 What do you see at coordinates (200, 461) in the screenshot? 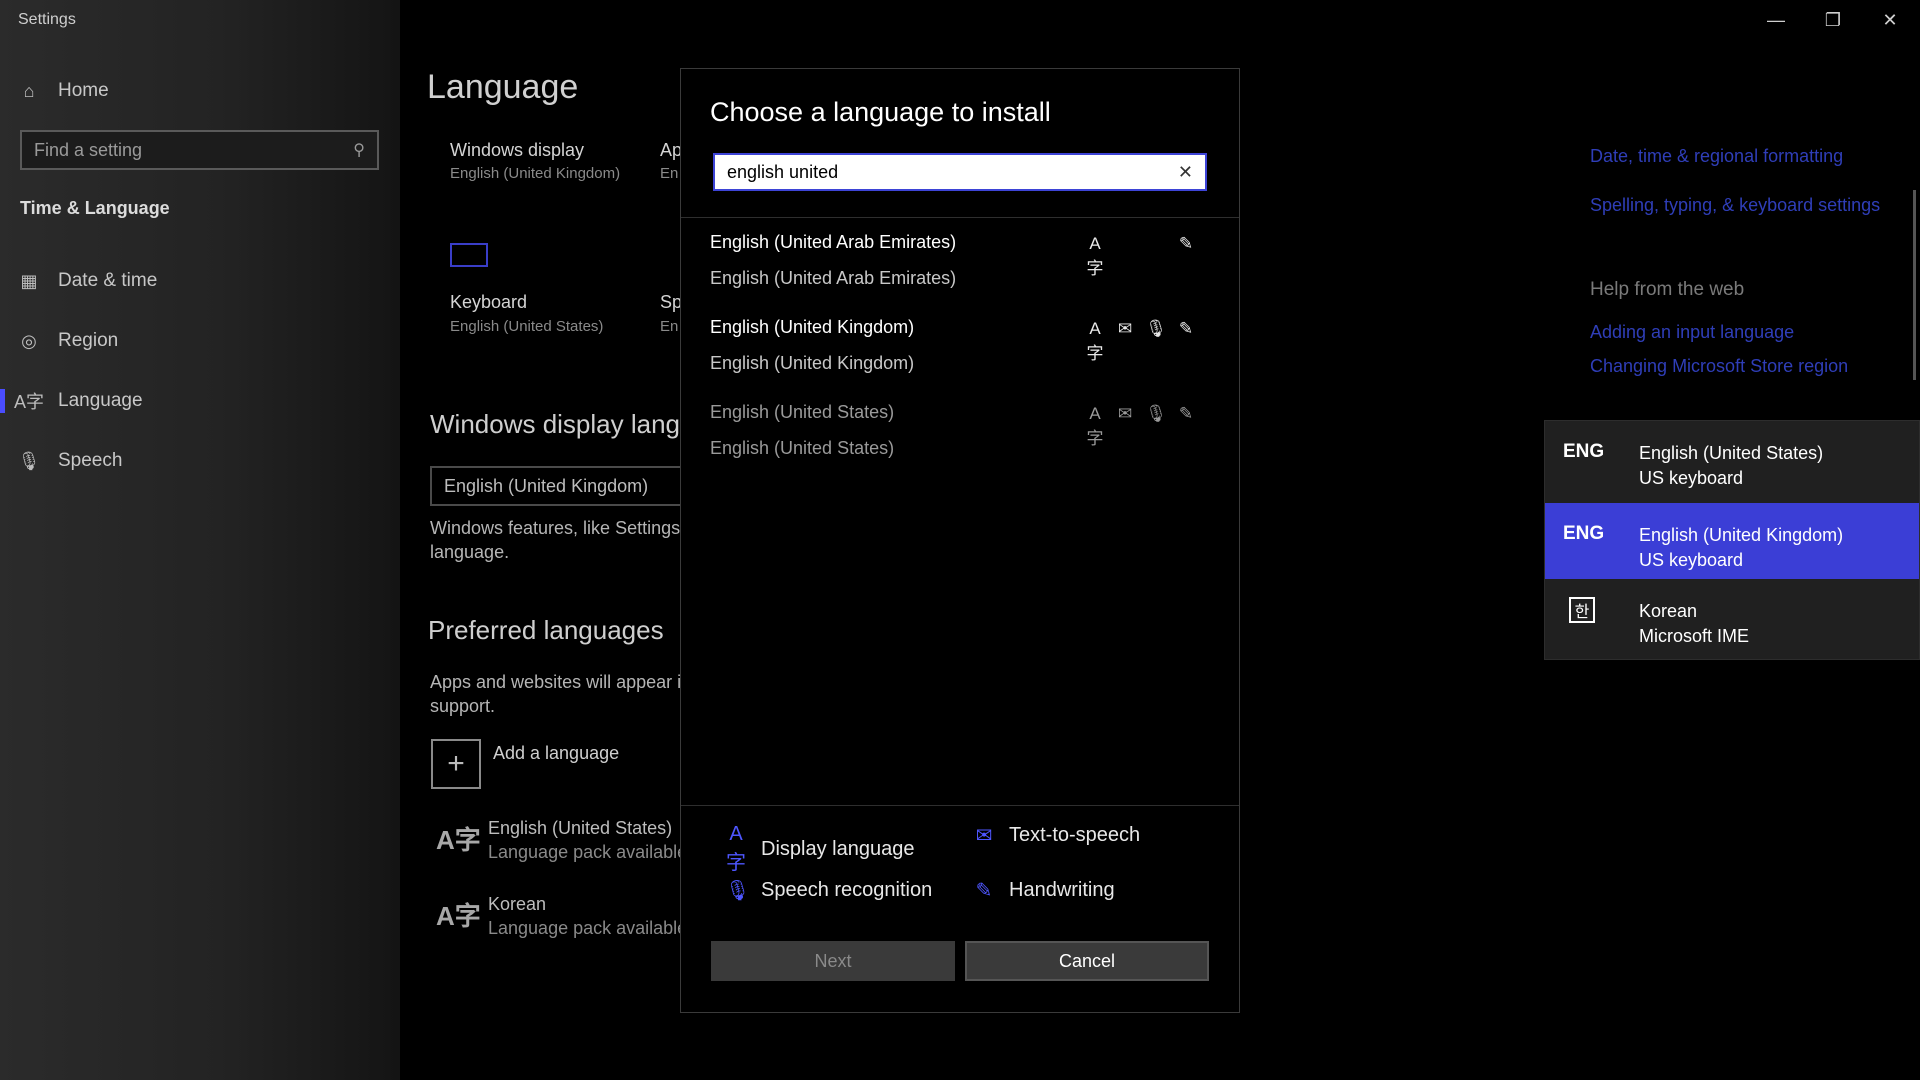
I see `sidebar-item-speech: 🎙 Speech` at bounding box center [200, 461].